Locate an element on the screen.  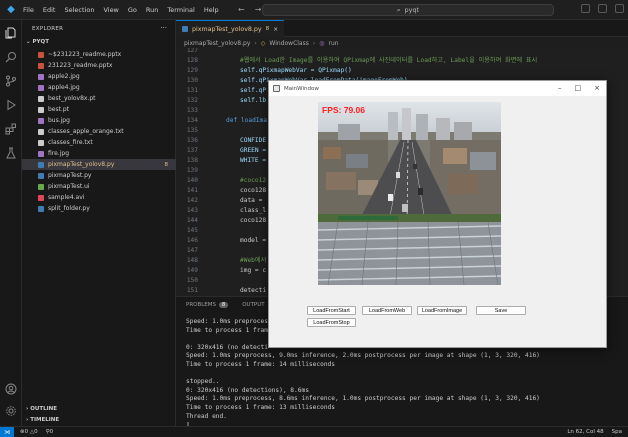
qt-title-bar: MainWindow – □ × is located at coordinates (437, 88).